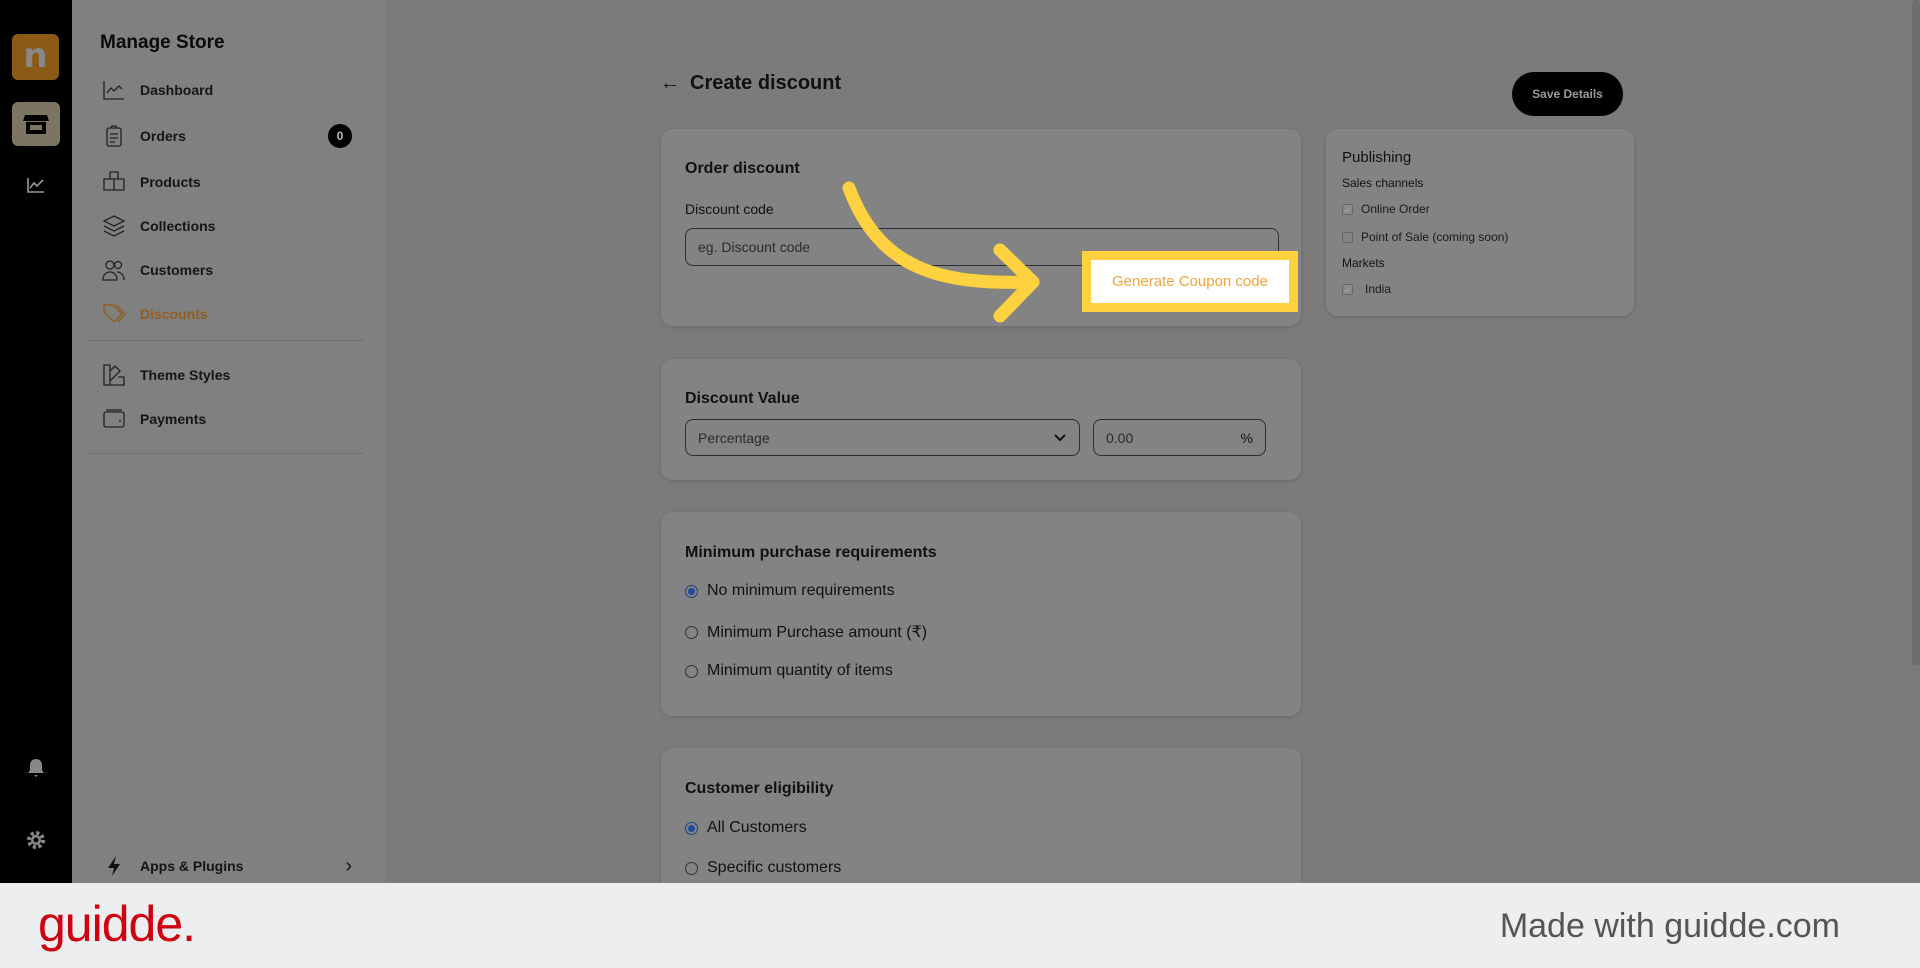 Image resolution: width=1920 pixels, height=968 pixels. I want to click on guidde-logo: guidde., so click(117, 924).